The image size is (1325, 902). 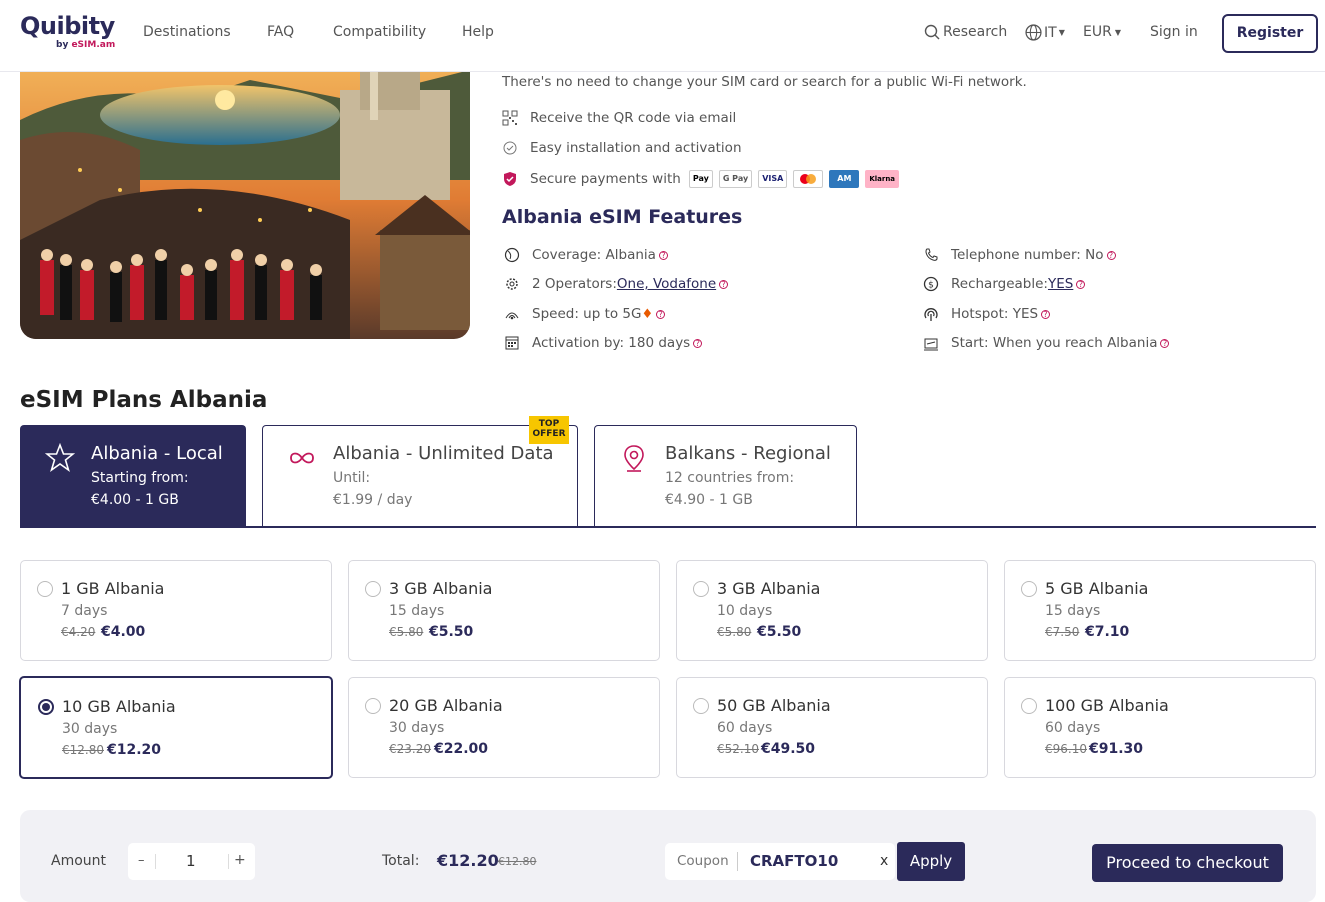 I want to click on klarna-logo: Klarna, so click(x=882, y=179).